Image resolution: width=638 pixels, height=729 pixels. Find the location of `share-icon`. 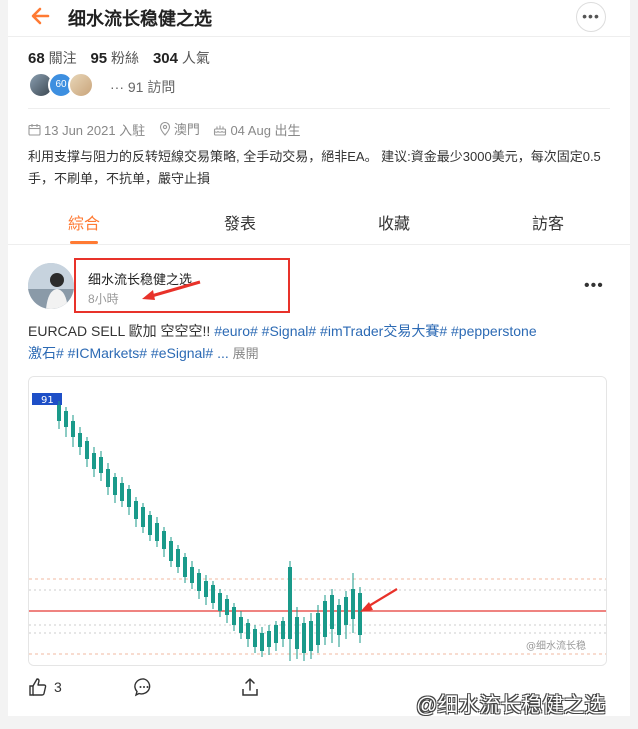

share-icon is located at coordinates (250, 687).